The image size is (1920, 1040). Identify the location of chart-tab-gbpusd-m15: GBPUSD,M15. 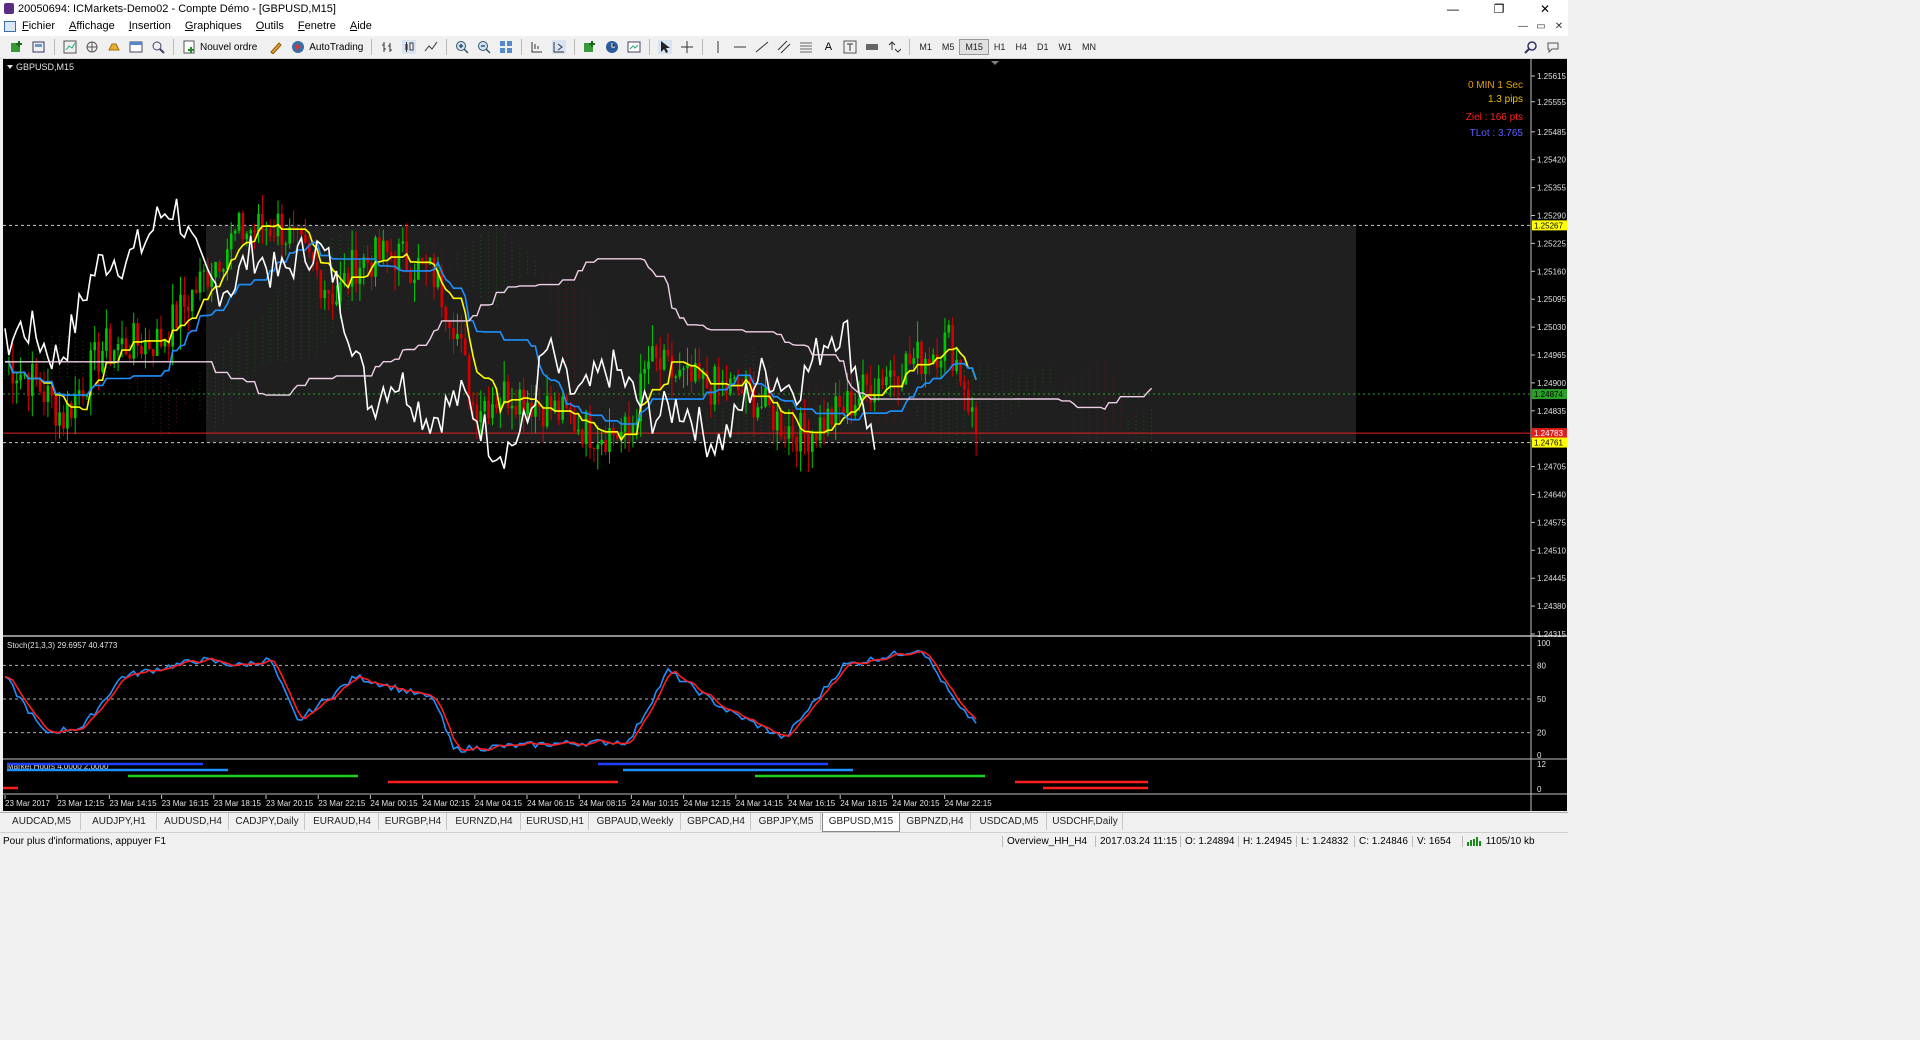
(861, 822).